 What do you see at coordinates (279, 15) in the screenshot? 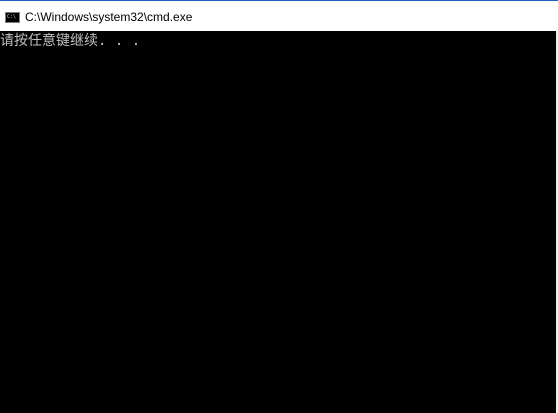
I see `title-bar: C:\ C:\Windows\system32\cmd.exe` at bounding box center [279, 15].